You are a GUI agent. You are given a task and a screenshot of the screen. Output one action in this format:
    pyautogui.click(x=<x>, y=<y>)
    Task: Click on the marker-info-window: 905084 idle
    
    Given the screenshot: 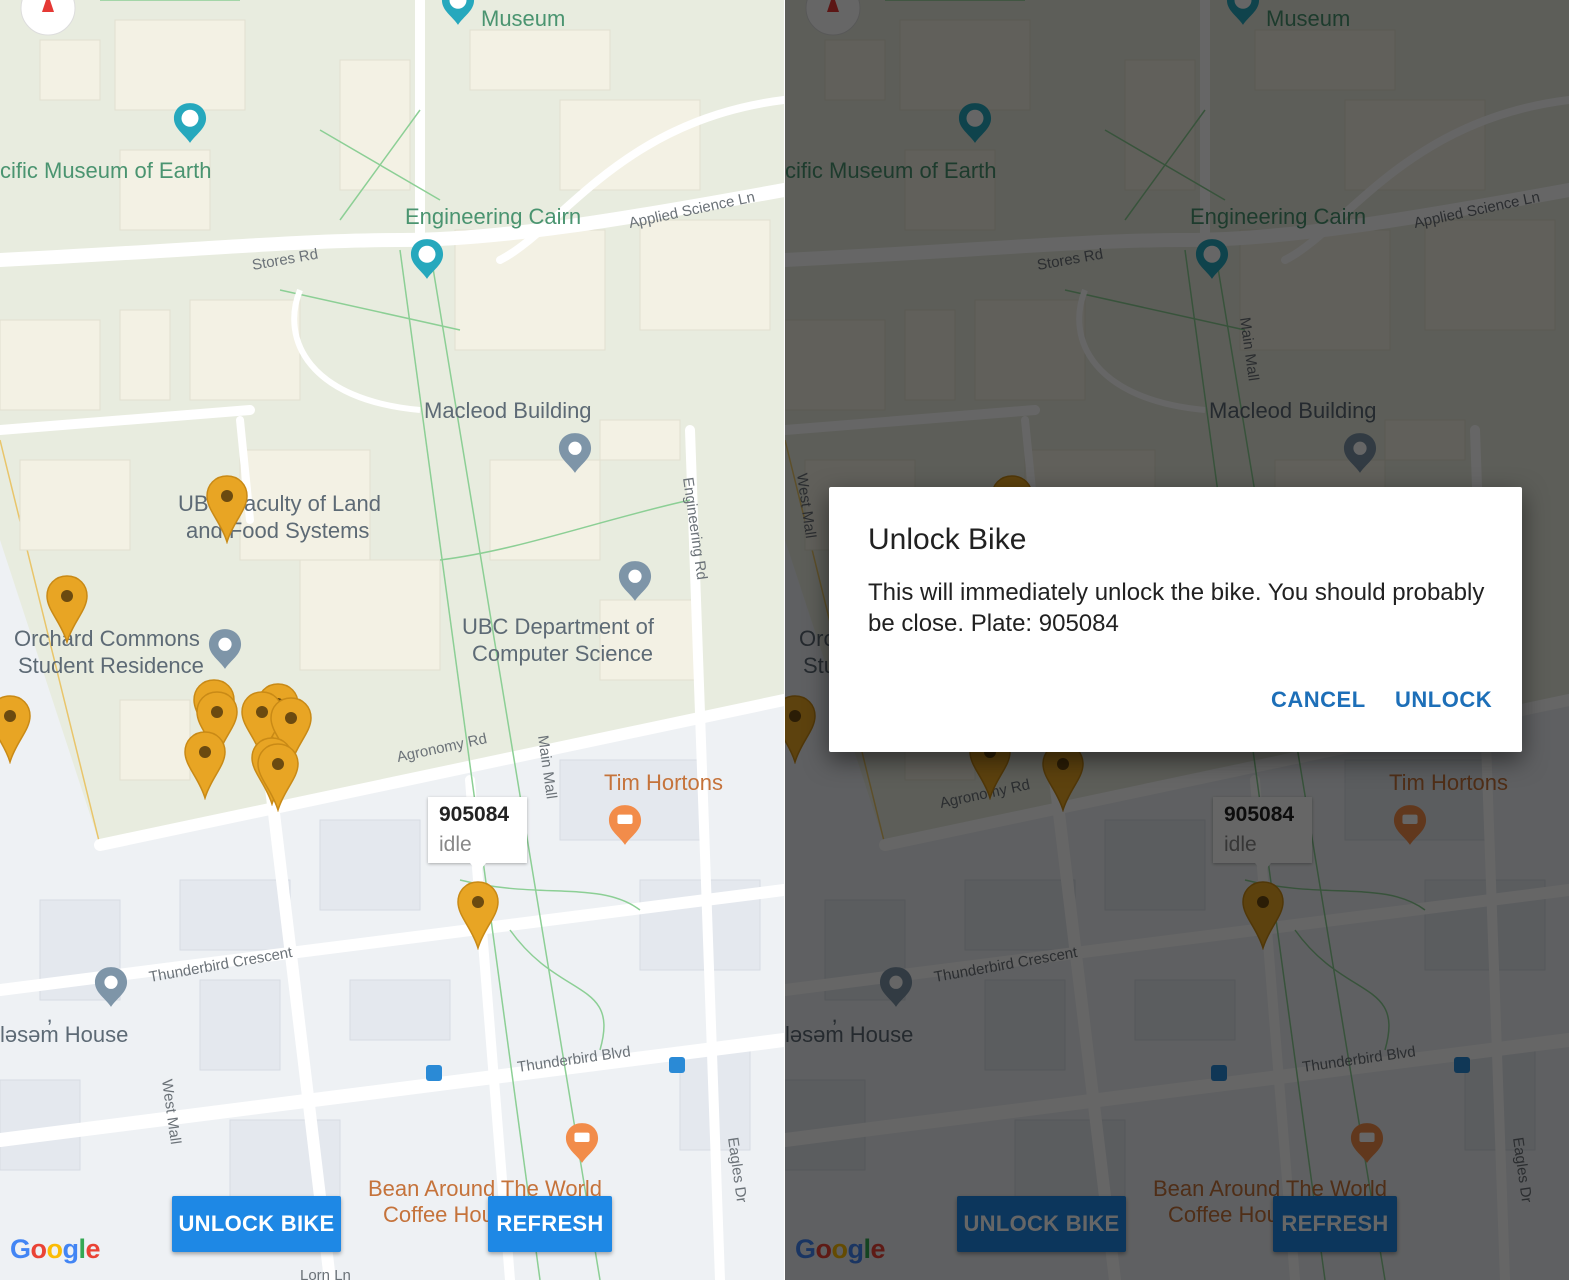 What is the action you would take?
    pyautogui.click(x=477, y=835)
    